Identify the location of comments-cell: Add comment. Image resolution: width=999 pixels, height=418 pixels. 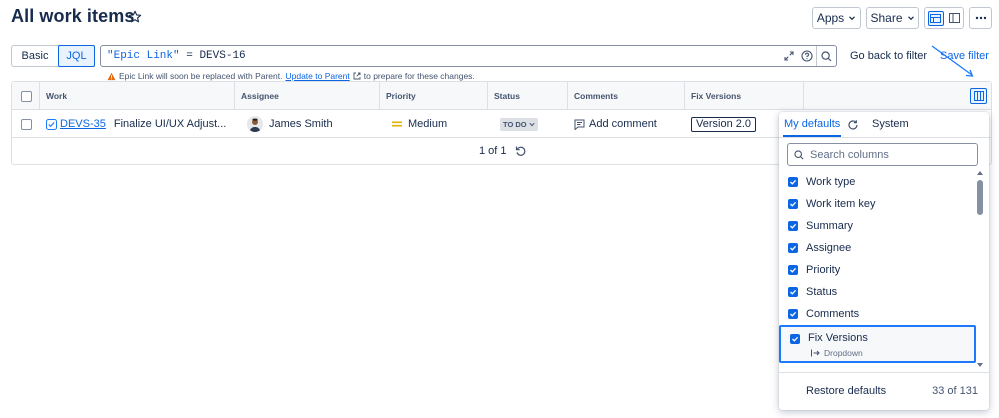
(626, 124).